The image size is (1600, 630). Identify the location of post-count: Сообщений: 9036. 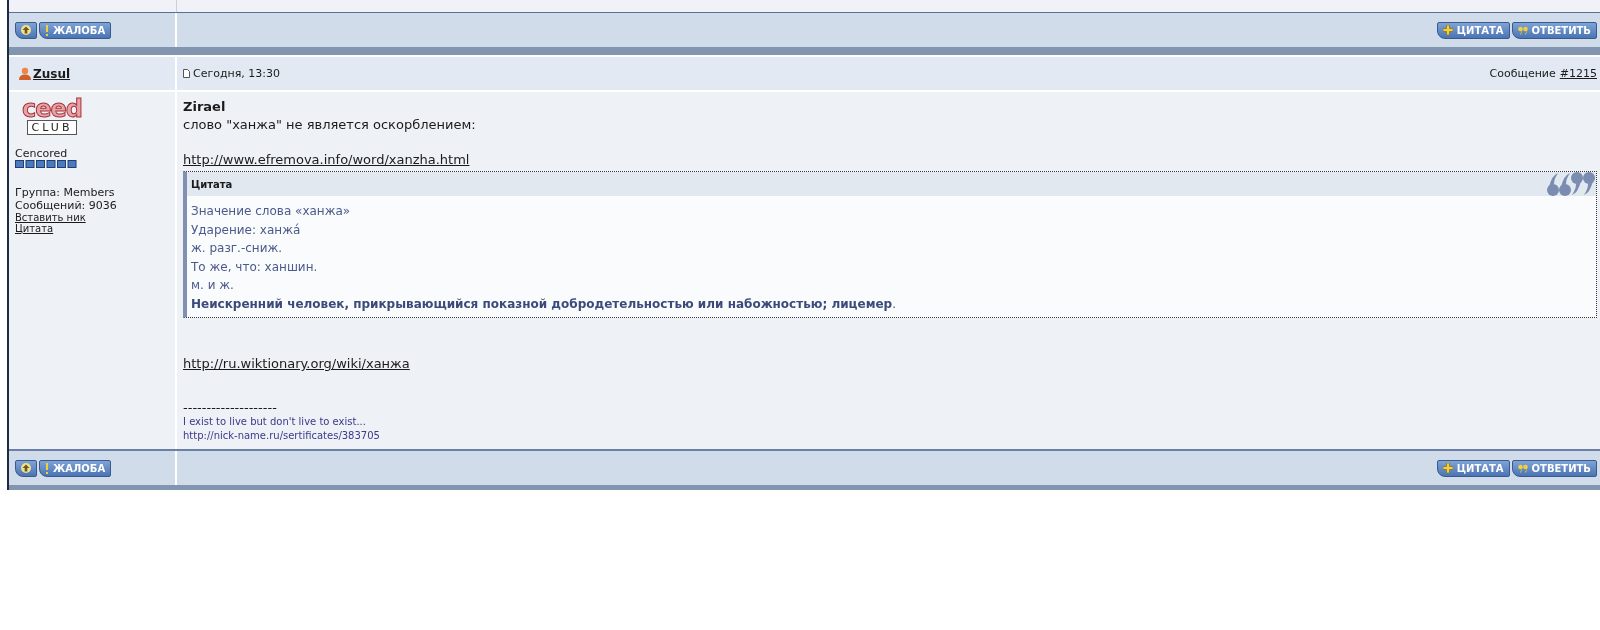
(66, 205).